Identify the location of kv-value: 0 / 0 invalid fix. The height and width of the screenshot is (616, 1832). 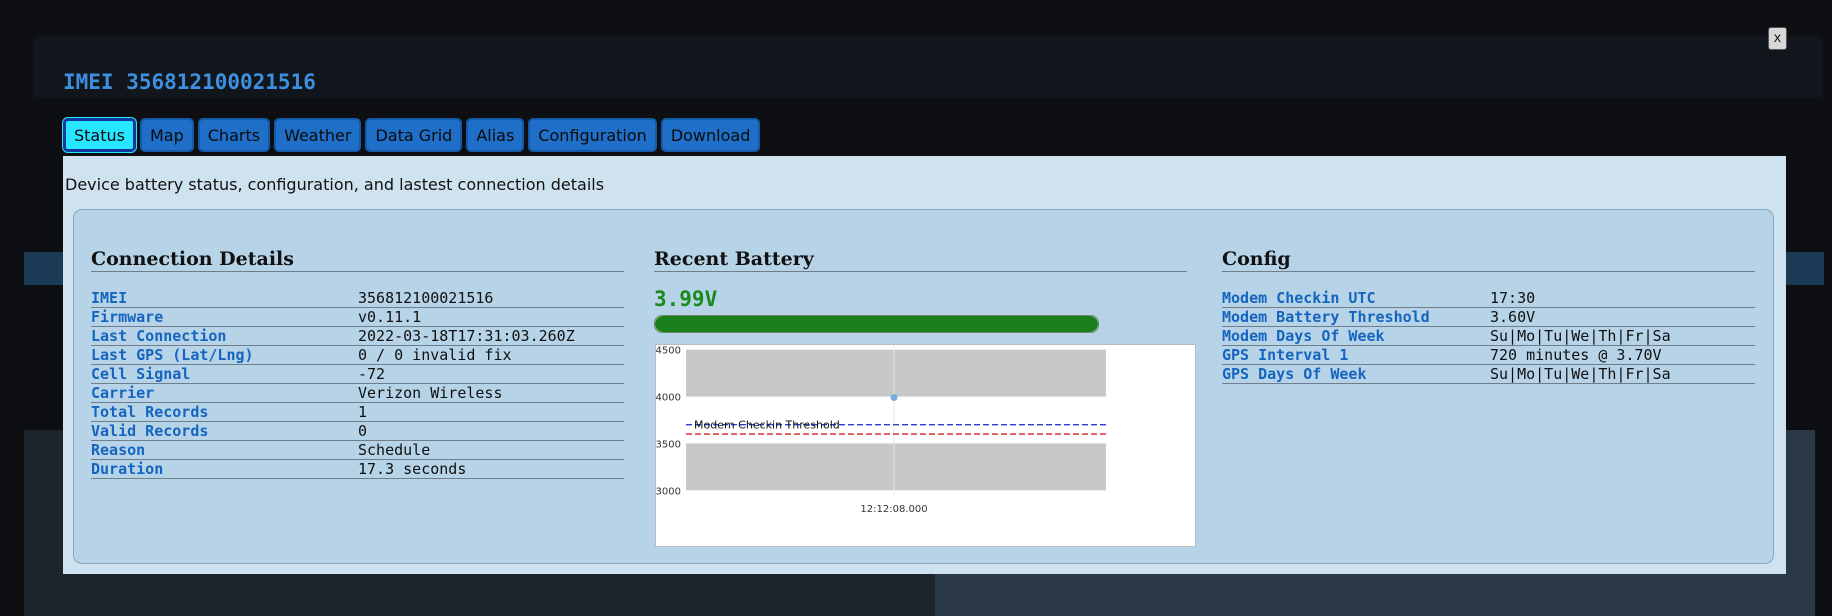
(435, 355).